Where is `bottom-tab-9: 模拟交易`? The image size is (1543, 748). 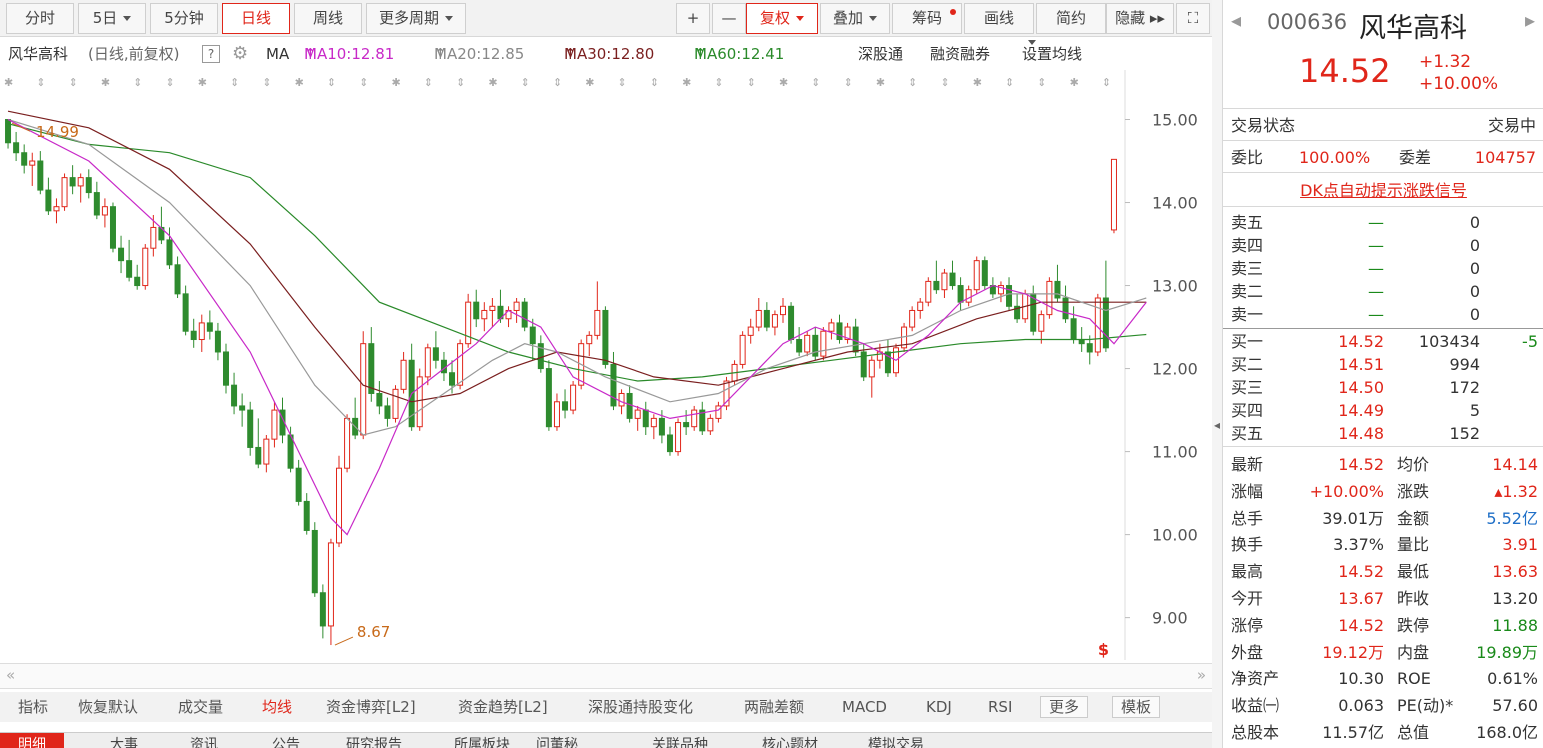 bottom-tab-9: 模拟交易 is located at coordinates (896, 740).